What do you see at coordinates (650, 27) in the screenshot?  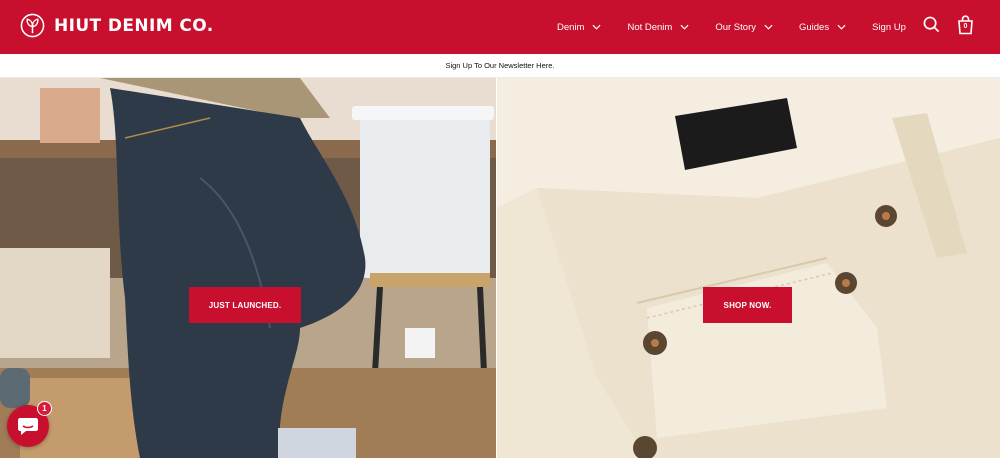 I see `nav-item-label: Not Denim` at bounding box center [650, 27].